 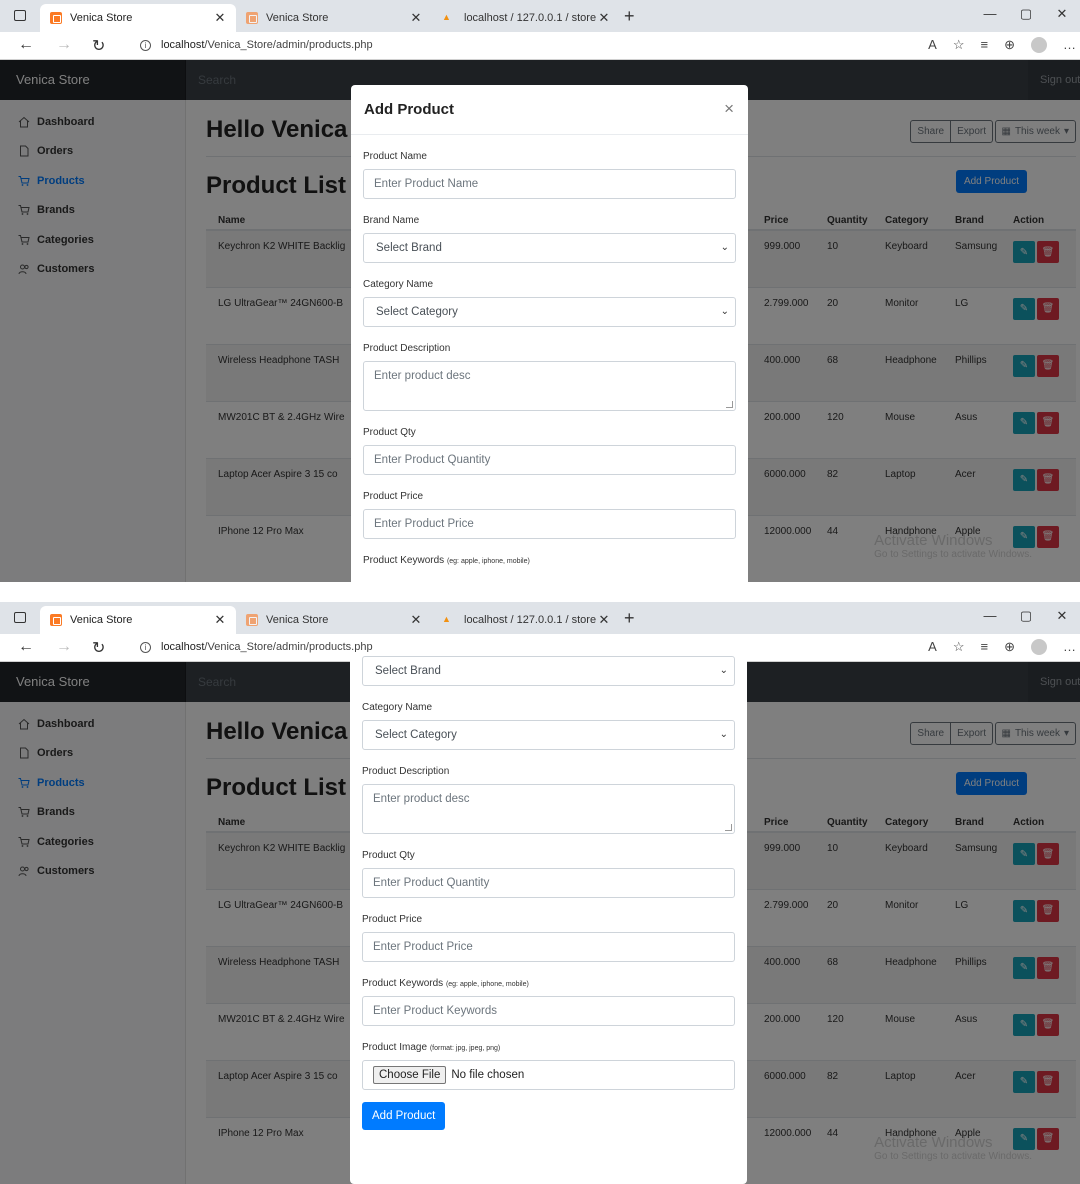 I want to click on tab-label: Venica Store, so click(x=101, y=18).